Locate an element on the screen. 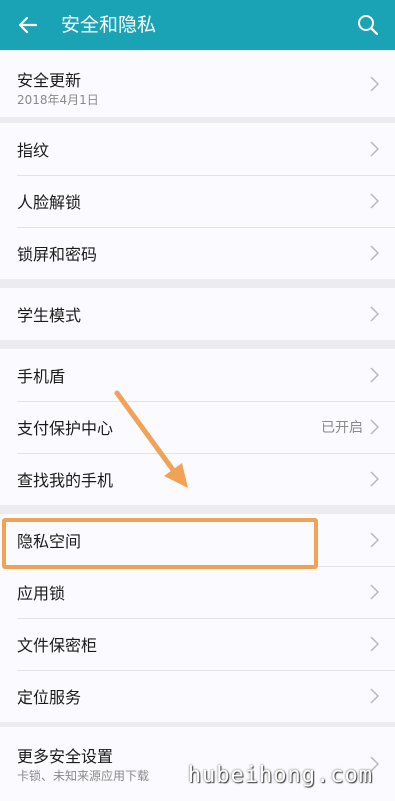  item-label: 手机盾 is located at coordinates (41, 376).